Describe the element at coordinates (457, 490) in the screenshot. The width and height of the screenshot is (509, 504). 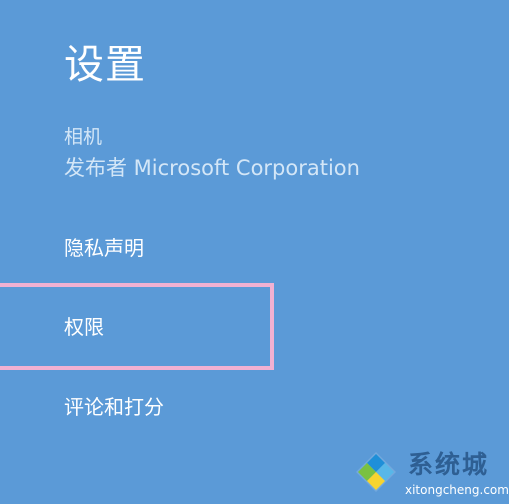
I see `watermark-url: xitongcheng.com` at that location.